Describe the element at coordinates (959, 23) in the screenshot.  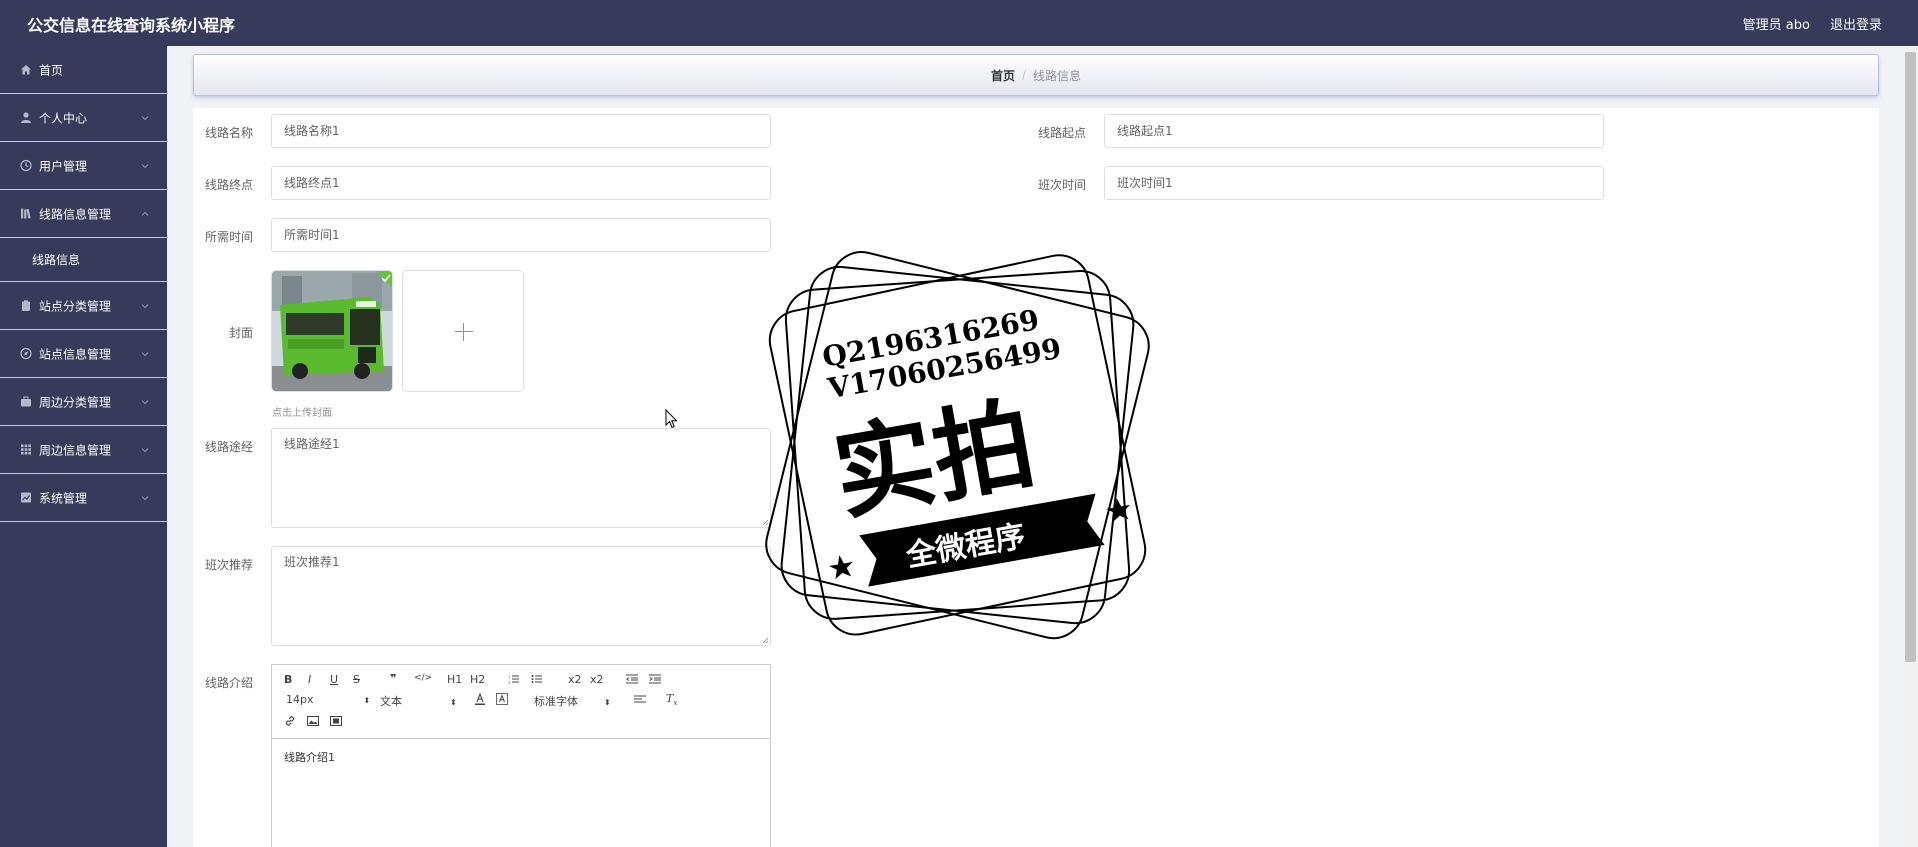
I see `top-bar: 公交信息在线查询系统小程序 管理员 abo 退出登录` at that location.